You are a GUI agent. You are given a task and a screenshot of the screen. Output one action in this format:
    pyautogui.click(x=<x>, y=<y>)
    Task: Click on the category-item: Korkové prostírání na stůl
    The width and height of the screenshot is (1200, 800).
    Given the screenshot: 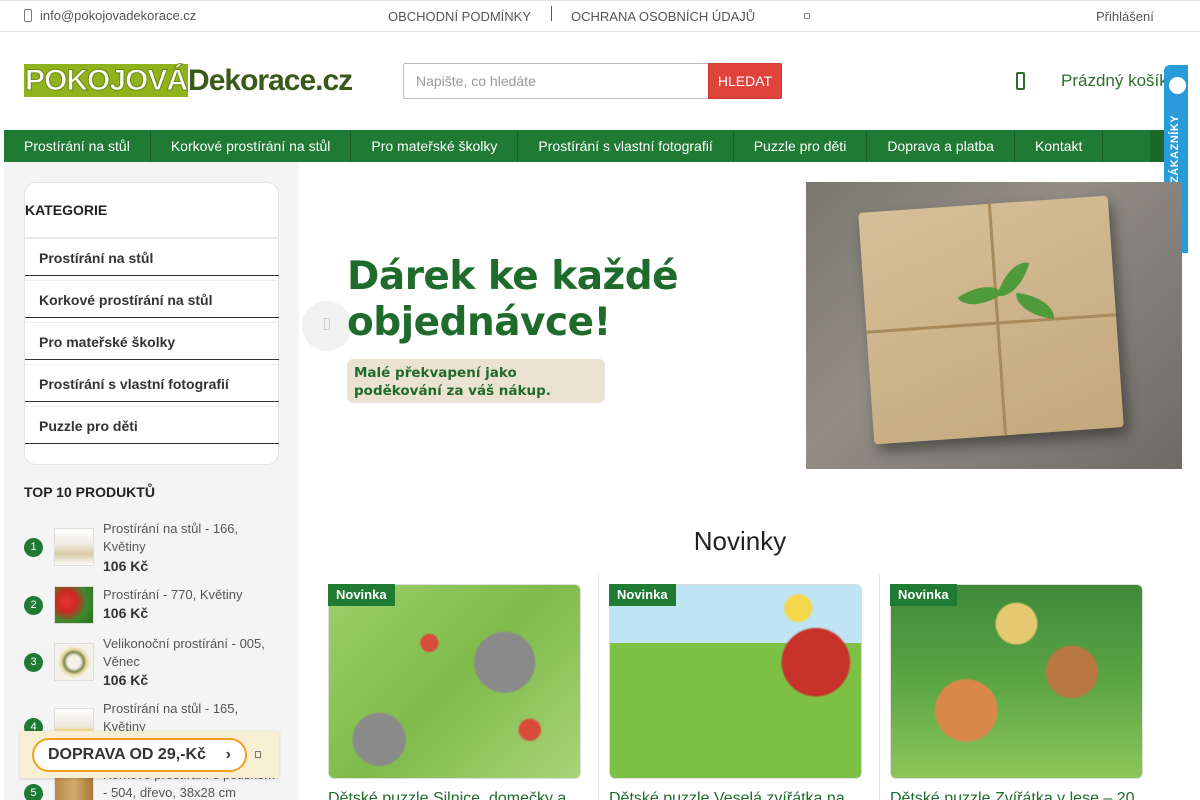 What is the action you would take?
    pyautogui.click(x=152, y=299)
    